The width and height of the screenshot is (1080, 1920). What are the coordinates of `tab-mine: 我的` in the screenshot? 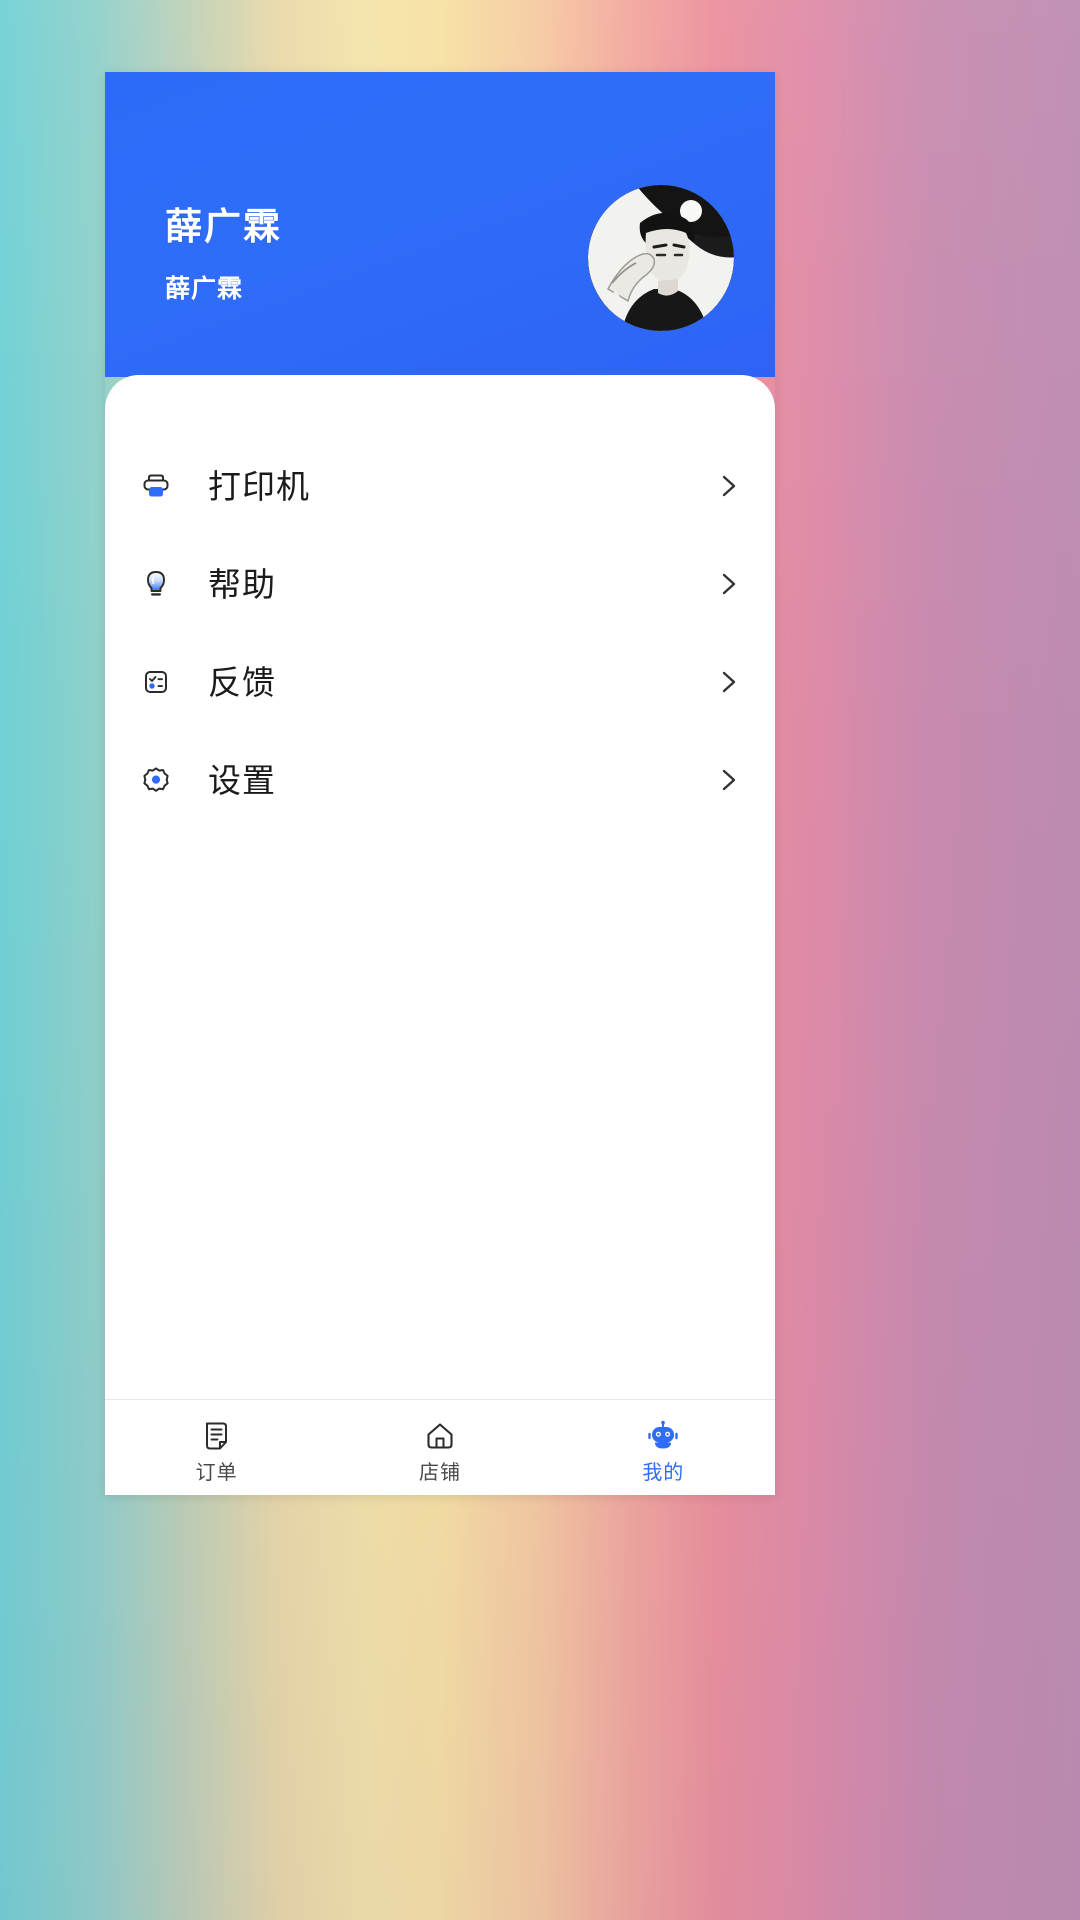 It's located at (663, 1447).